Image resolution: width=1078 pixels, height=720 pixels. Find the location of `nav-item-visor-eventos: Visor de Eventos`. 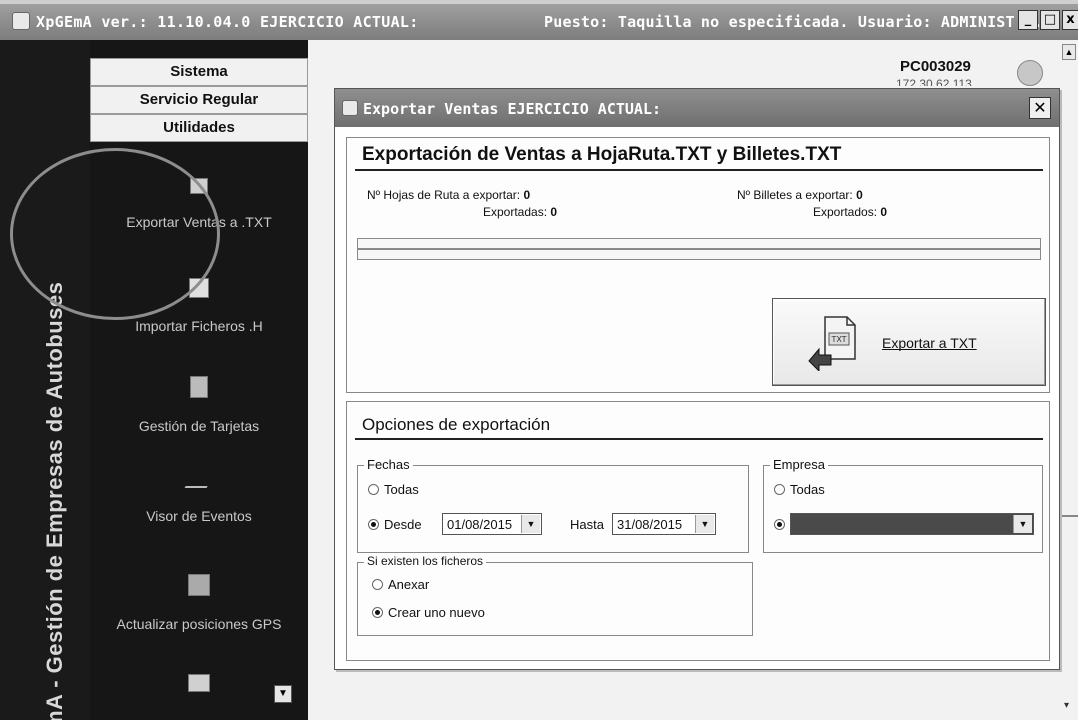

nav-item-visor-eventos: Visor de Eventos is located at coordinates (199, 500).